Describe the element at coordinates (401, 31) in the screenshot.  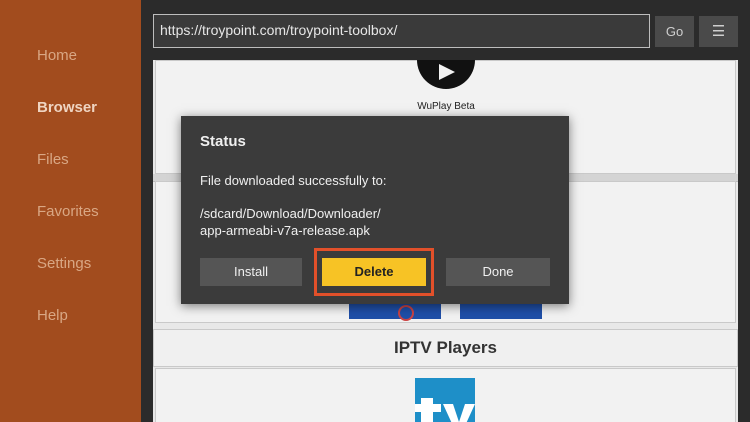
I see `url-input: https://troypoint.com/troypoint-toolbox/` at that location.